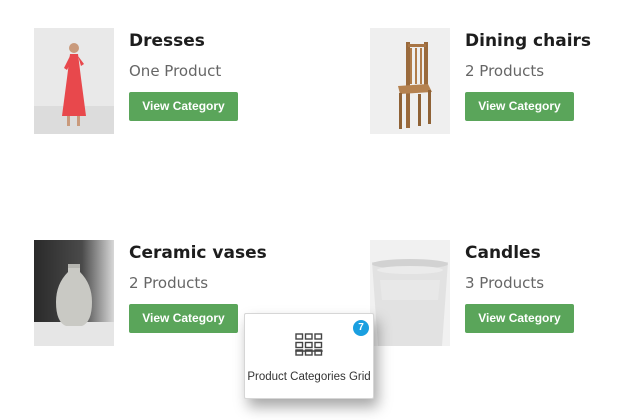 The width and height of the screenshot is (620, 420). Describe the element at coordinates (495, 295) in the screenshot. I see `category-card-candles: Candles 3 Products View Category` at that location.